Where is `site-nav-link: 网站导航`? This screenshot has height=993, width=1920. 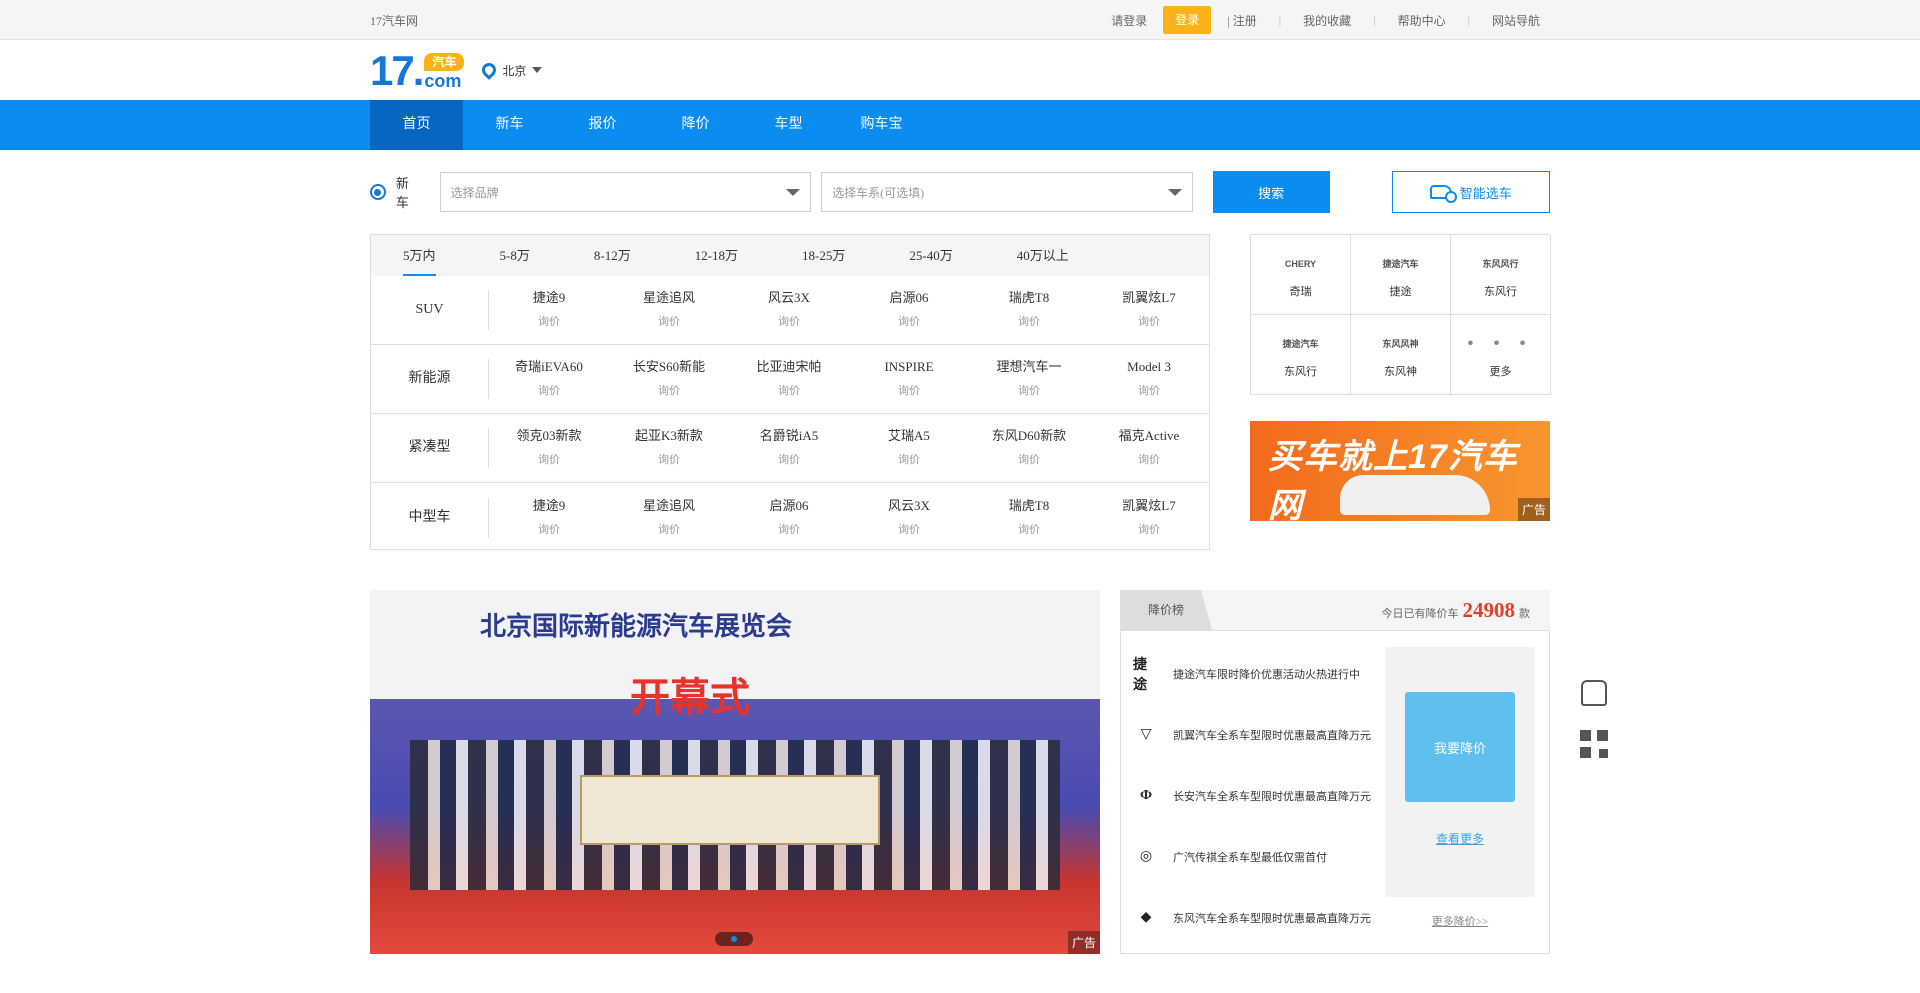 site-nav-link: 网站导航 is located at coordinates (1516, 20).